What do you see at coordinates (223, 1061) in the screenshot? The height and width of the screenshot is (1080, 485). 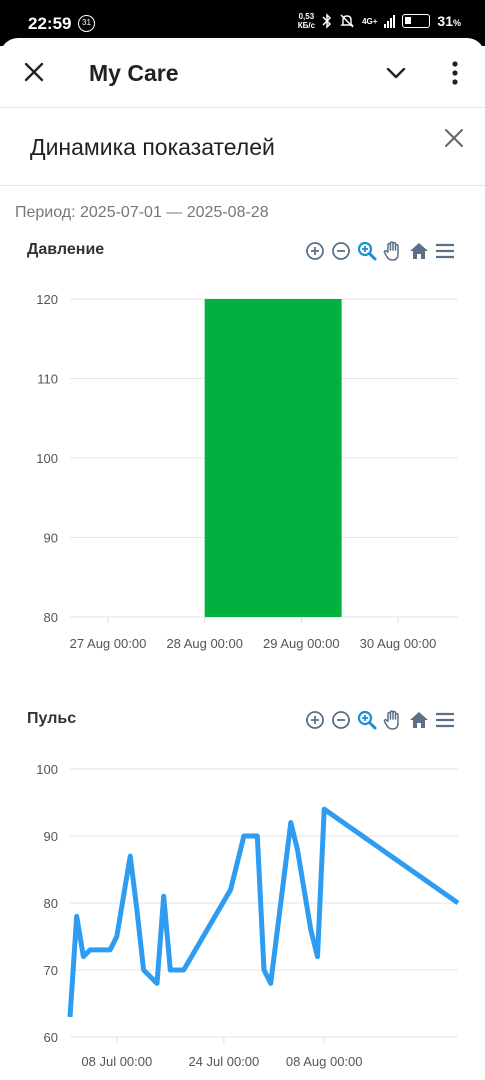 I see `pulse-x-tick-label: 24 Jul 00:00` at bounding box center [223, 1061].